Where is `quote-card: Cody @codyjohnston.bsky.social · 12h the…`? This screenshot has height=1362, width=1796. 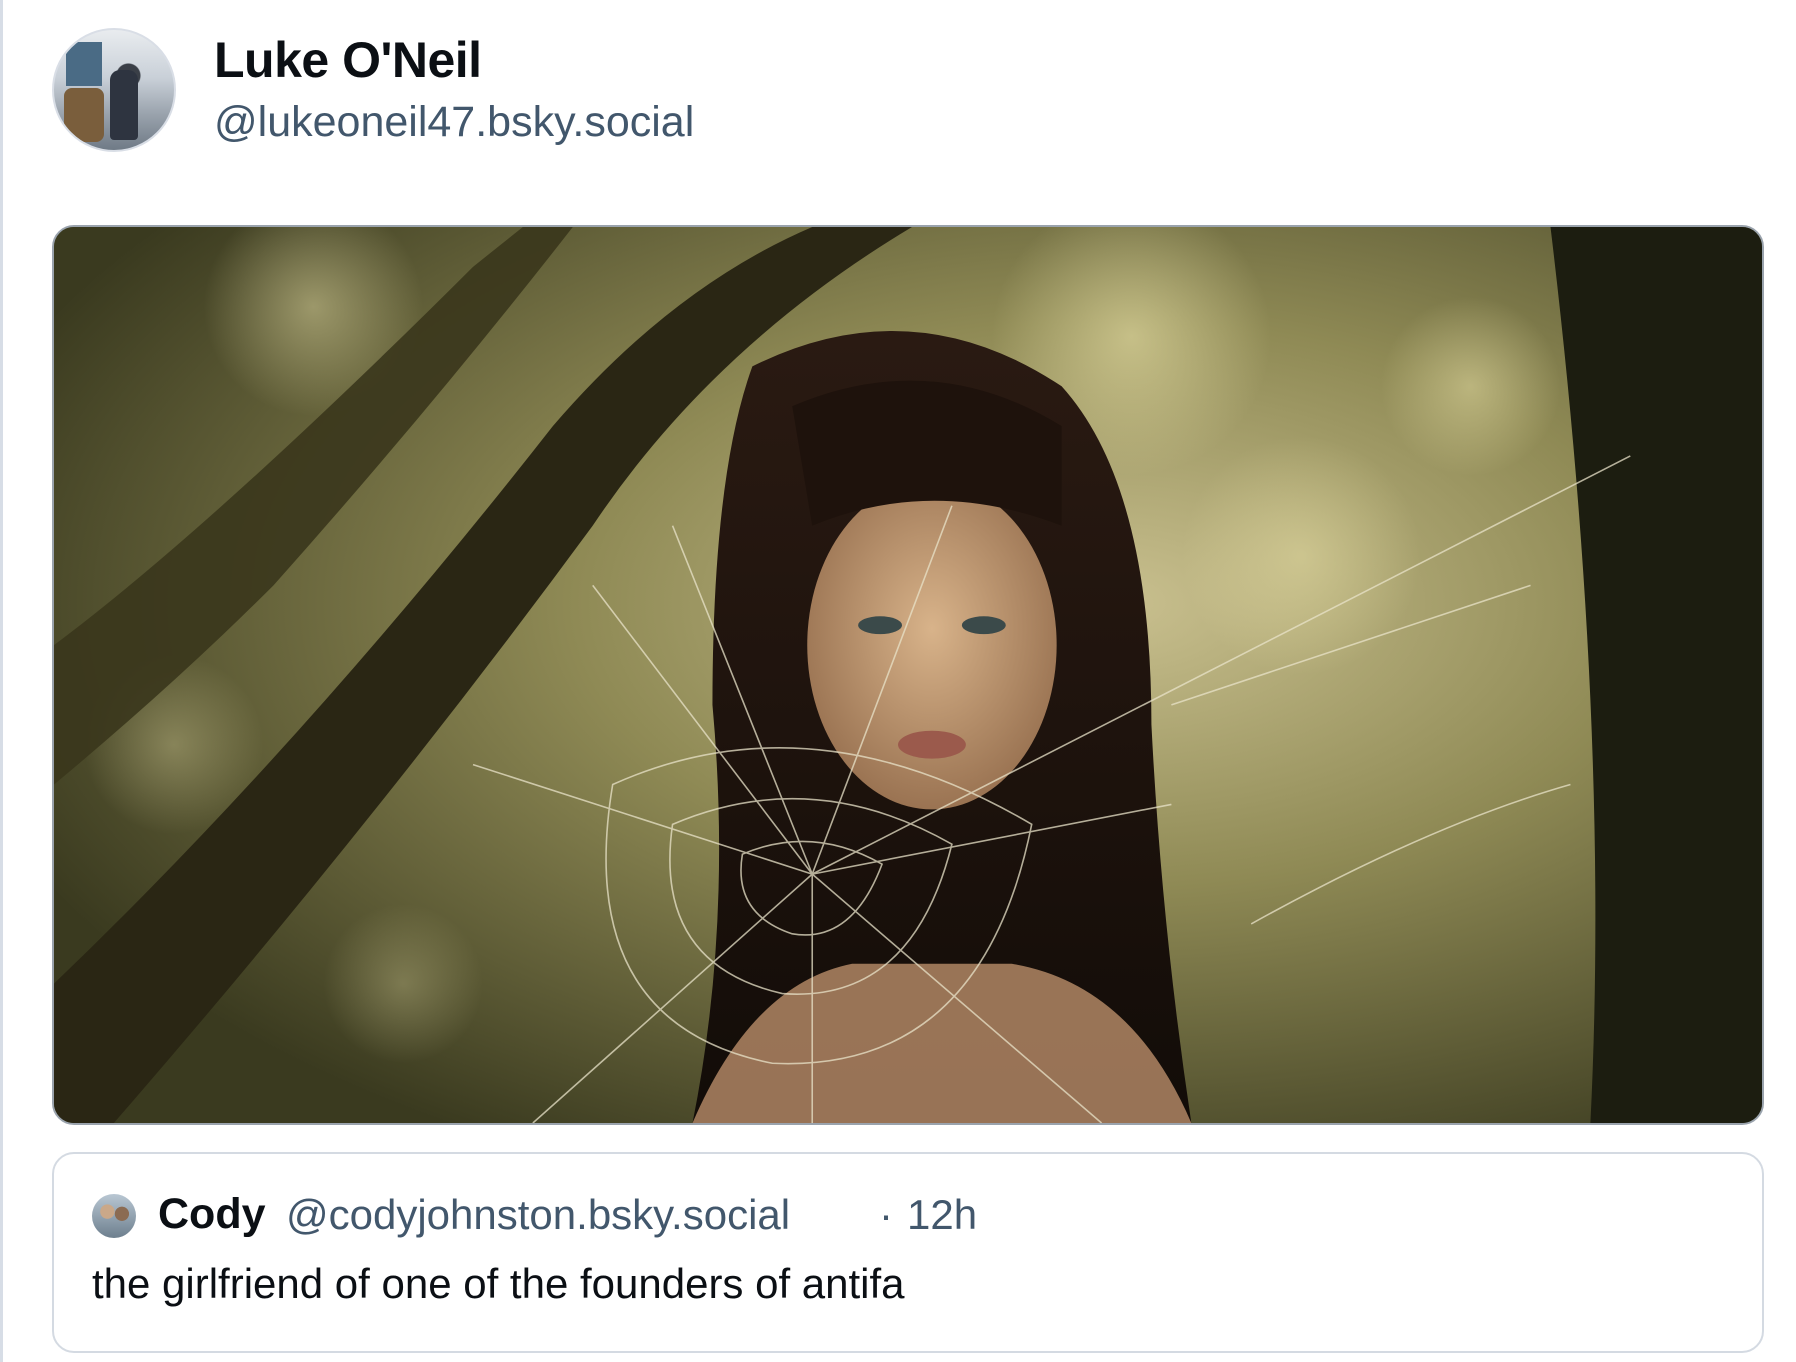
quote-card: Cody @codyjohnston.bsky.social · 12h the… is located at coordinates (908, 1252).